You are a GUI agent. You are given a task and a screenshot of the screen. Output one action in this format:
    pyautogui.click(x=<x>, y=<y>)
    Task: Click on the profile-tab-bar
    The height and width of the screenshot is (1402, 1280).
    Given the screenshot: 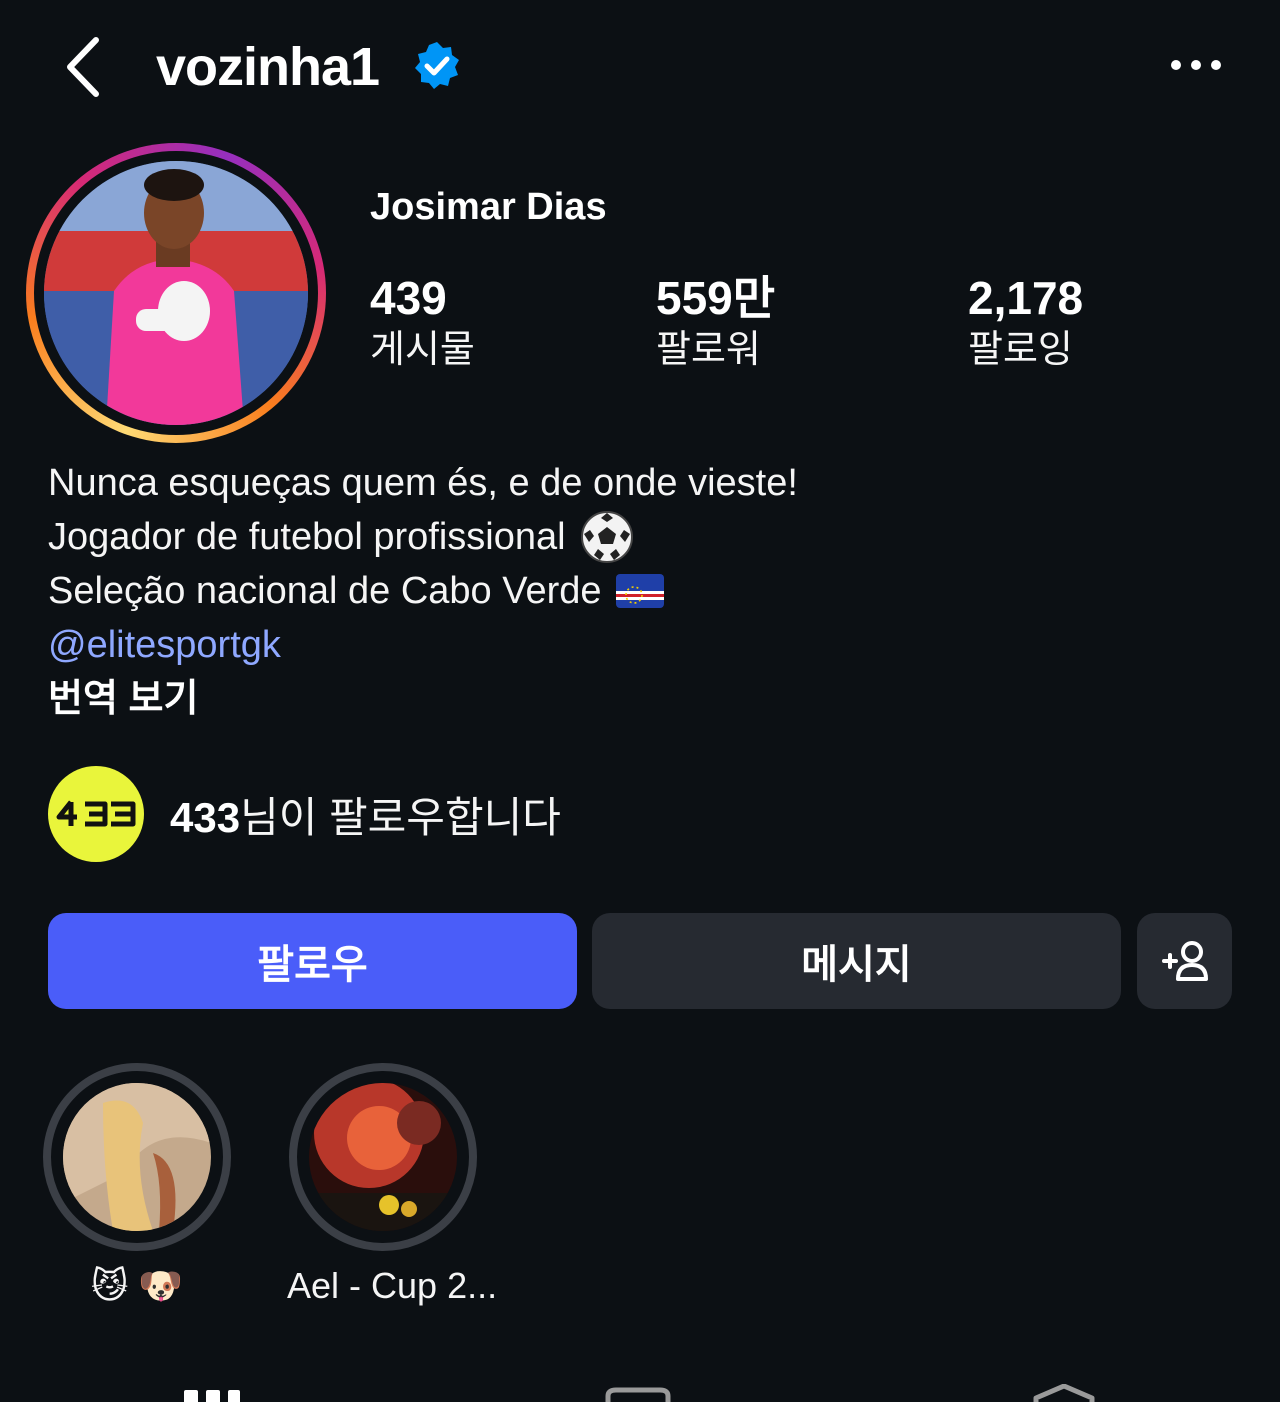 What is the action you would take?
    pyautogui.click(x=640, y=1392)
    